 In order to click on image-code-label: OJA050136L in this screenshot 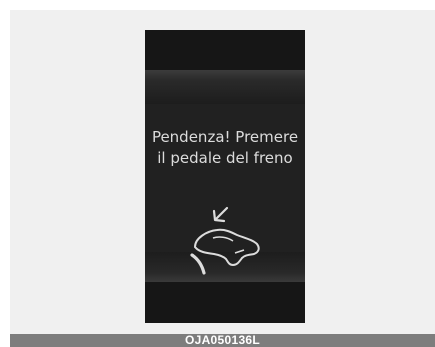, I will do `click(222, 340)`.